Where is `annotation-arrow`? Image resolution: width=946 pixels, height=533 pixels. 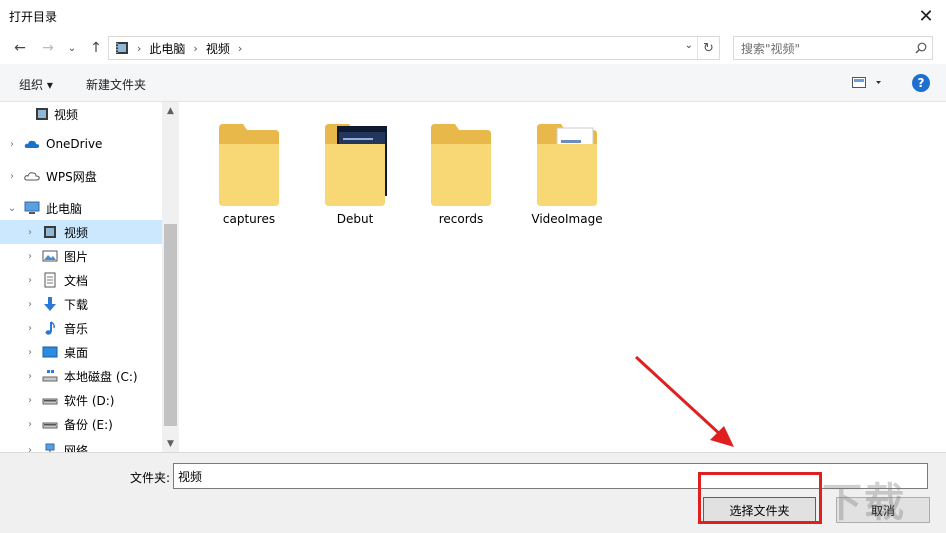
annotation-arrow is located at coordinates (684, 401).